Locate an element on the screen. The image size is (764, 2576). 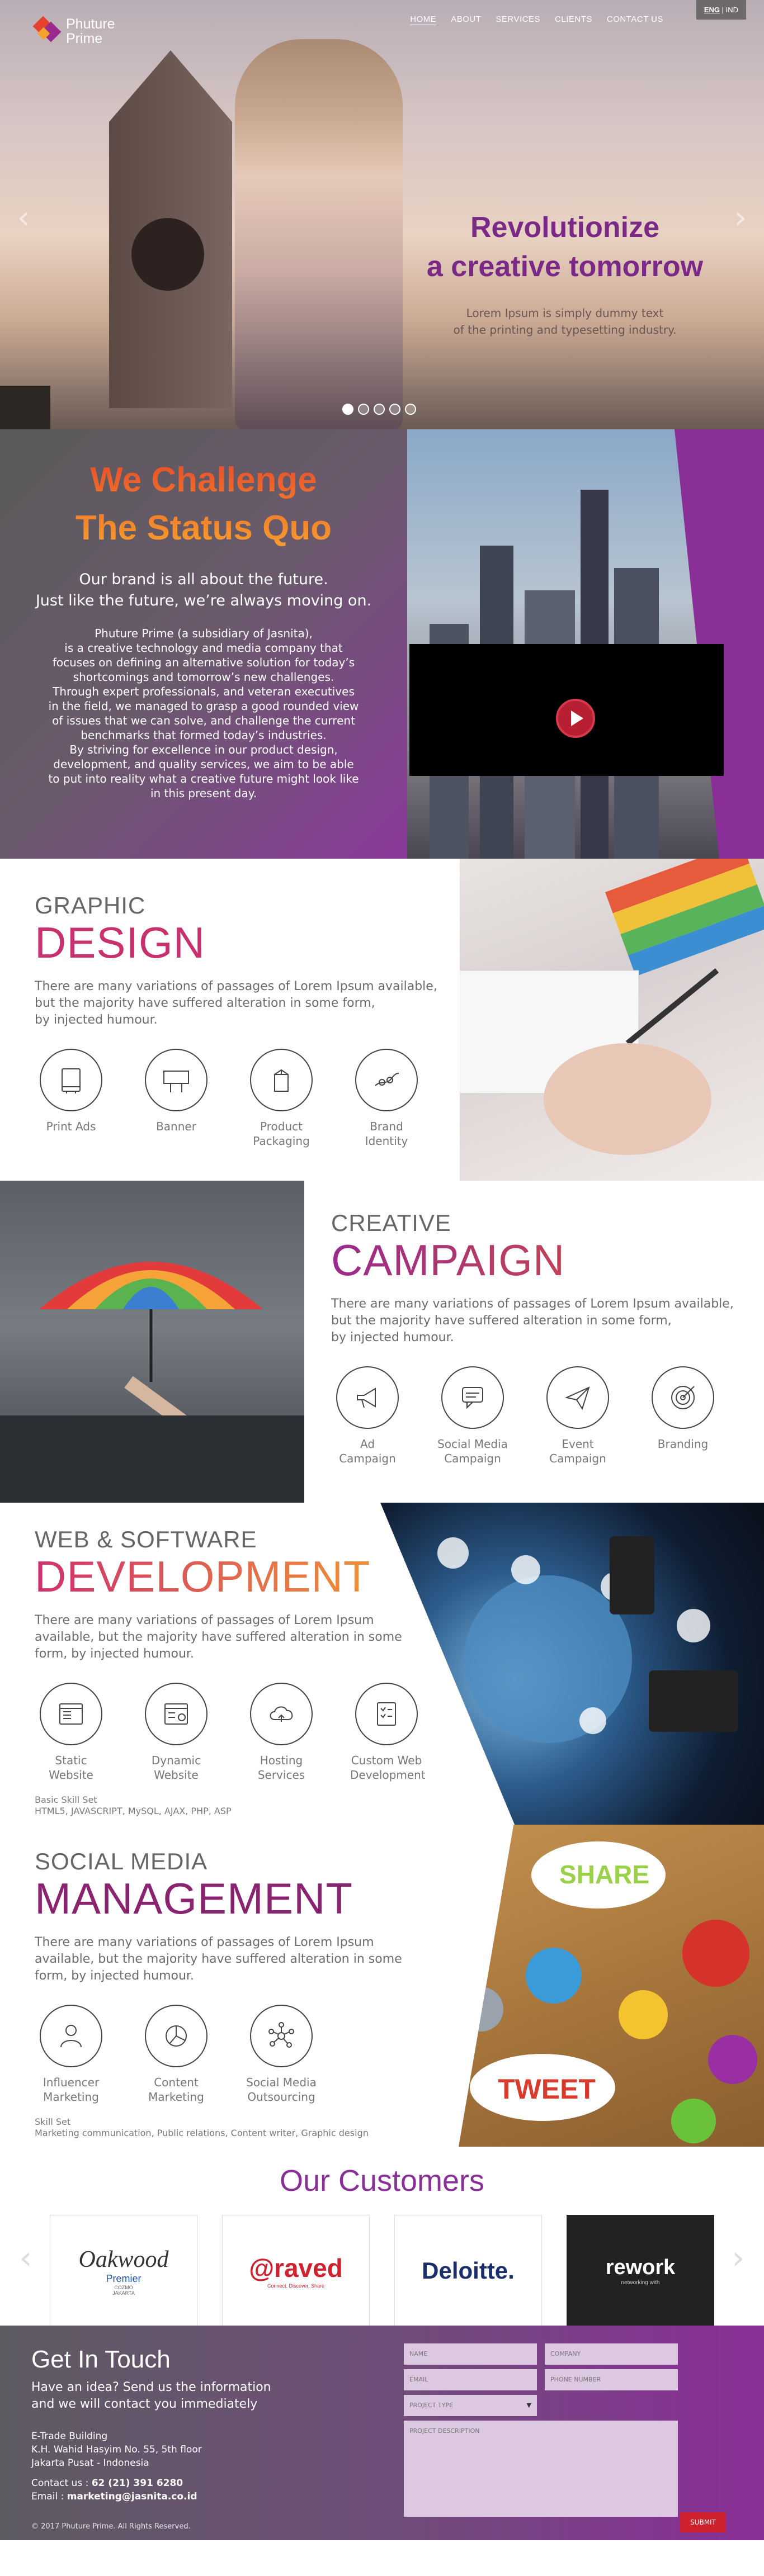
social-title1: SOCIAL MEDIA is located at coordinates (121, 1861).